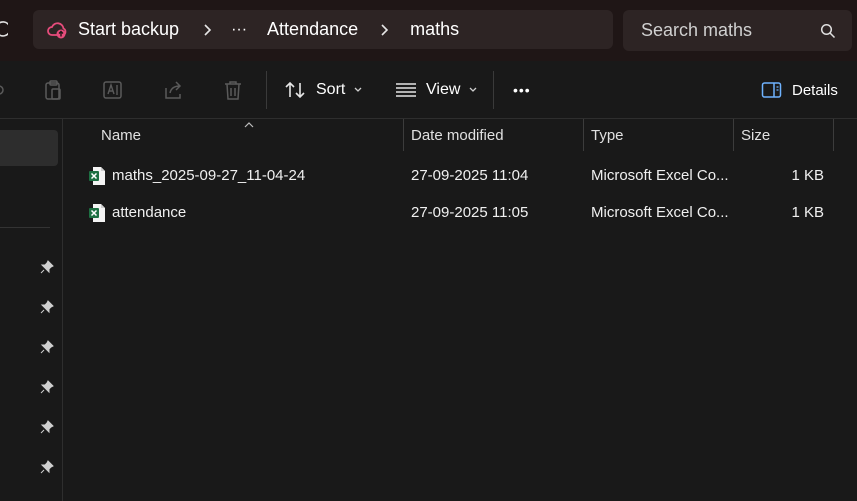  I want to click on column-header-size: Size, so click(755, 135).